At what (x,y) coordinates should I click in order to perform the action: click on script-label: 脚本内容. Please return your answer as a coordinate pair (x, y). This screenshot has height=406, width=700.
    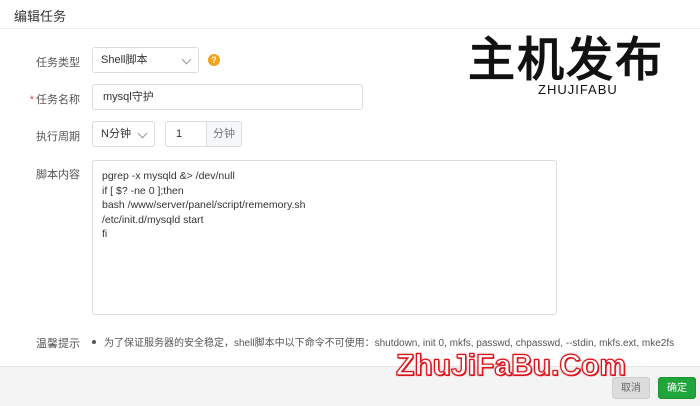
    Looking at the image, I should click on (58, 175).